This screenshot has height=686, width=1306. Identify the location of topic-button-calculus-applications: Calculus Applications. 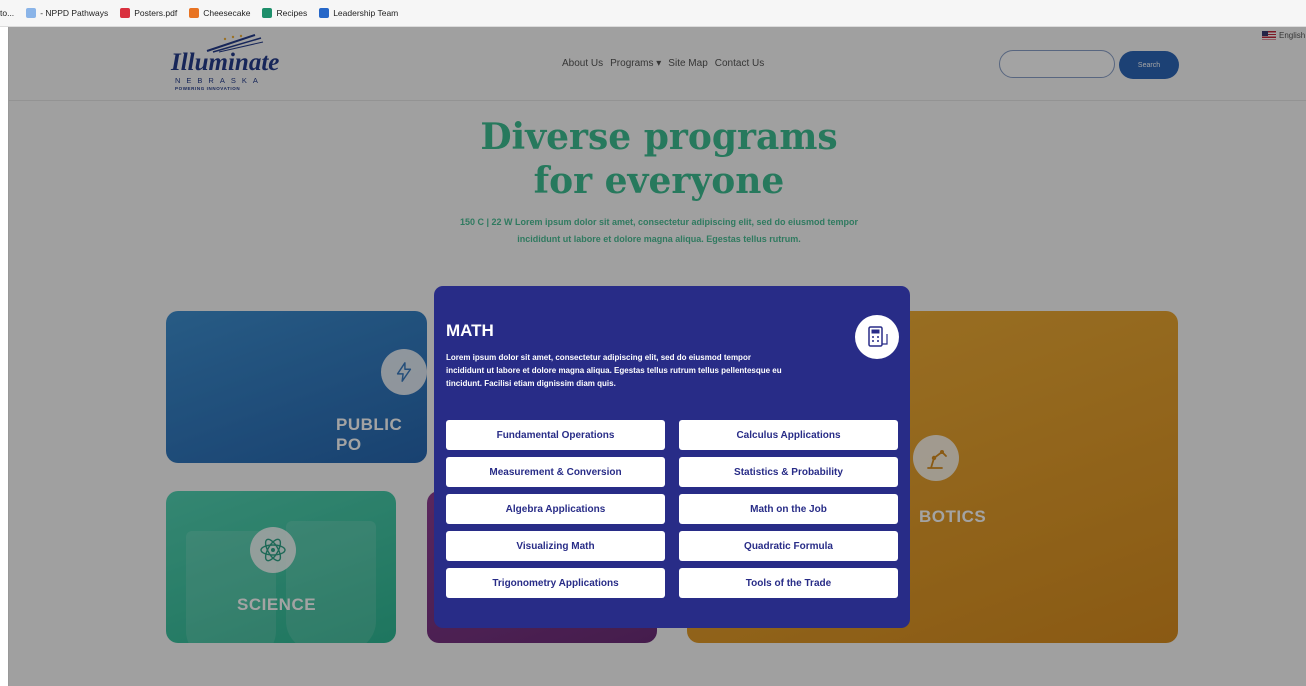
(788, 435).